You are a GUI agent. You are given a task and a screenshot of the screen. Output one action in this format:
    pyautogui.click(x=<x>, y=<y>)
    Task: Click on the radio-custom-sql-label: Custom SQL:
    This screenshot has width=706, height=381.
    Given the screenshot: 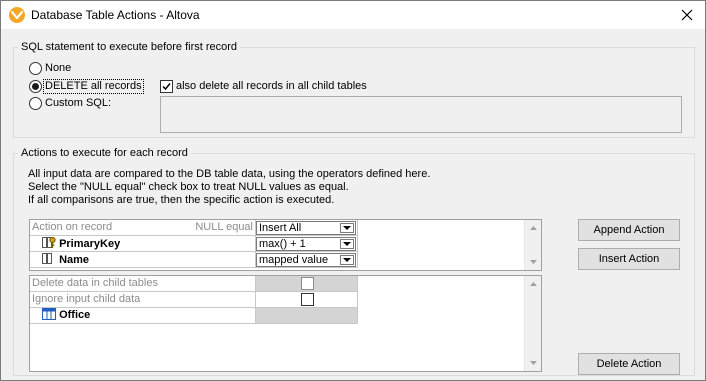 What is the action you would take?
    pyautogui.click(x=78, y=103)
    